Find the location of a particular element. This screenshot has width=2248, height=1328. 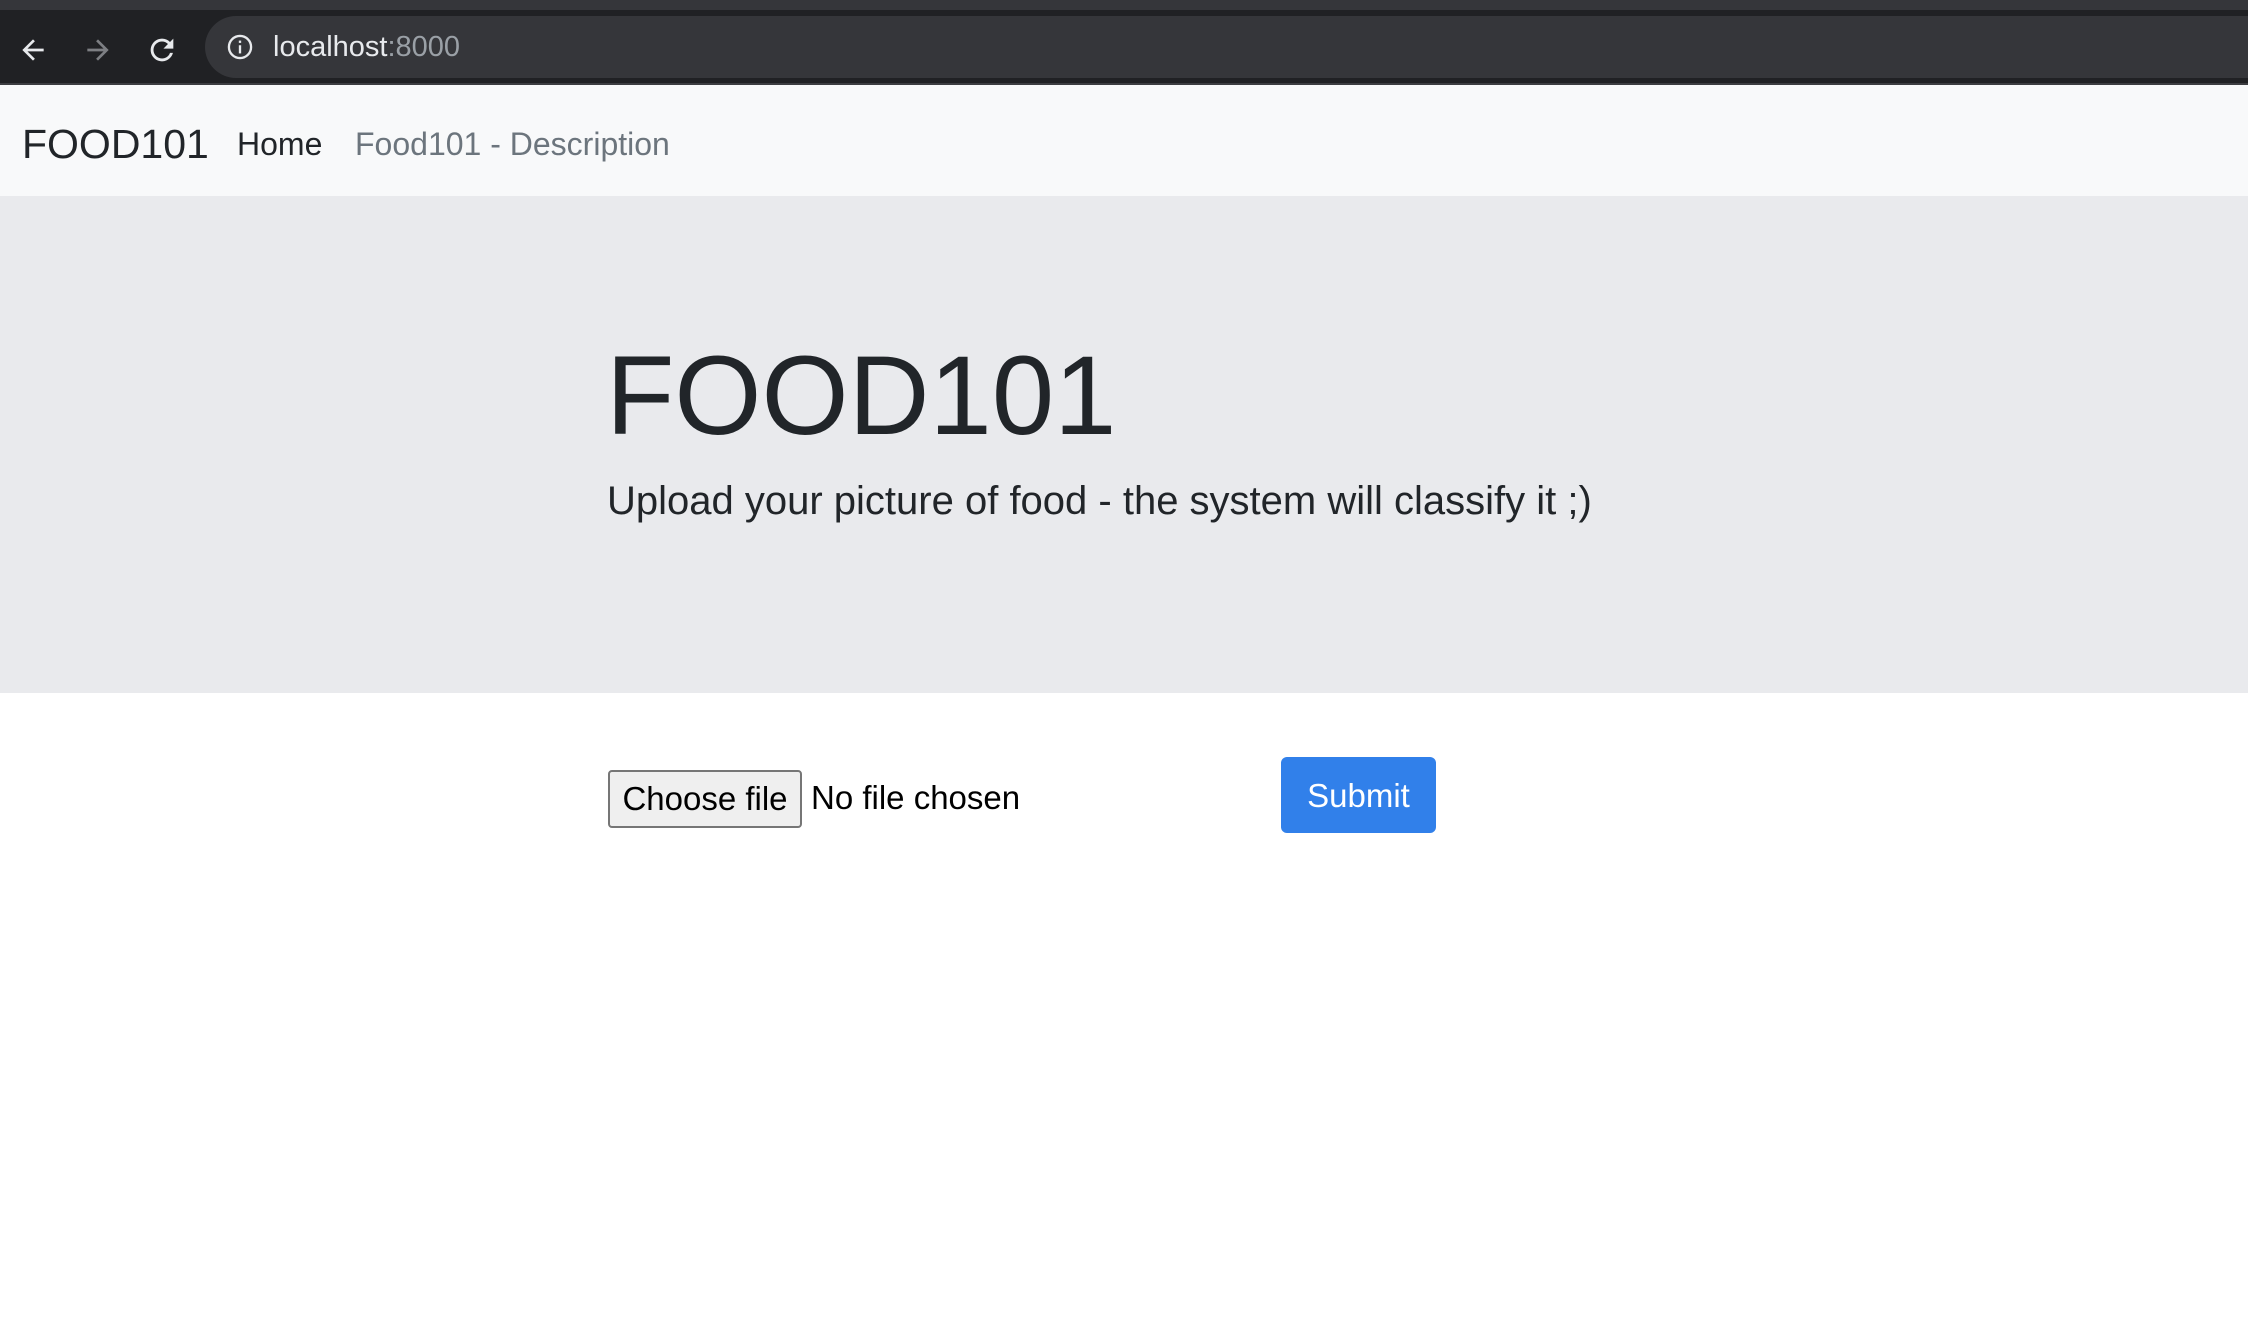

arrow-right-icon is located at coordinates (98, 50).